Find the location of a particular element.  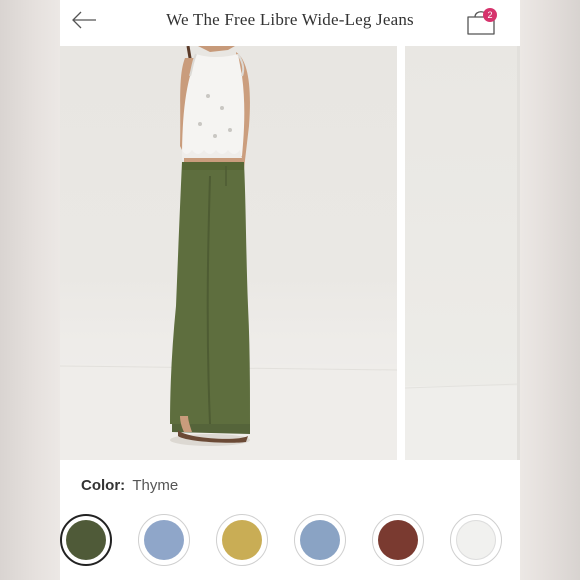

next-product-image is located at coordinates (462, 253).